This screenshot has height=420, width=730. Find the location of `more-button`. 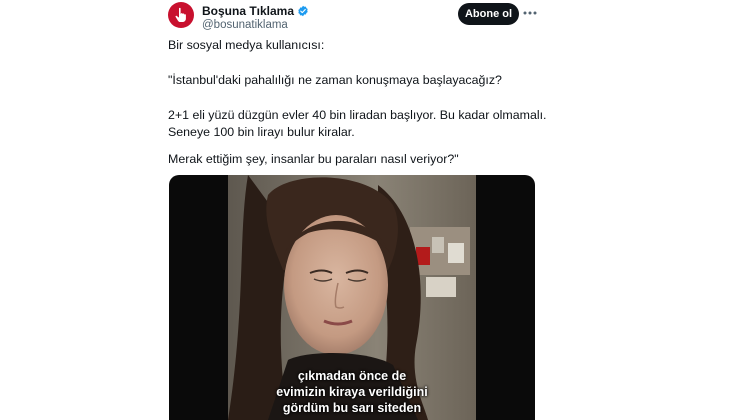

more-button is located at coordinates (530, 13).